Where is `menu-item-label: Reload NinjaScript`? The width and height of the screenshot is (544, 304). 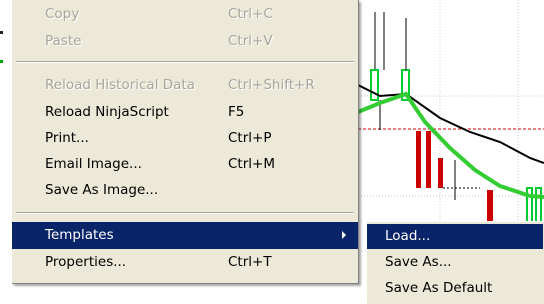 menu-item-label: Reload NinjaScript is located at coordinates (107, 112).